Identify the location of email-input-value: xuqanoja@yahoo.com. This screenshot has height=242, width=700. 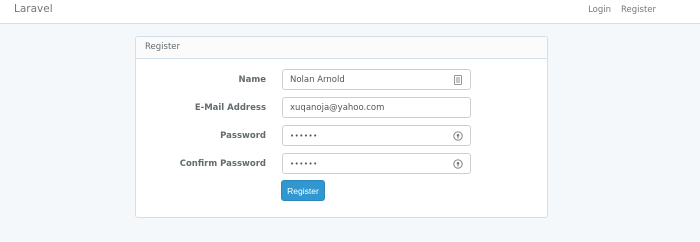
(337, 107).